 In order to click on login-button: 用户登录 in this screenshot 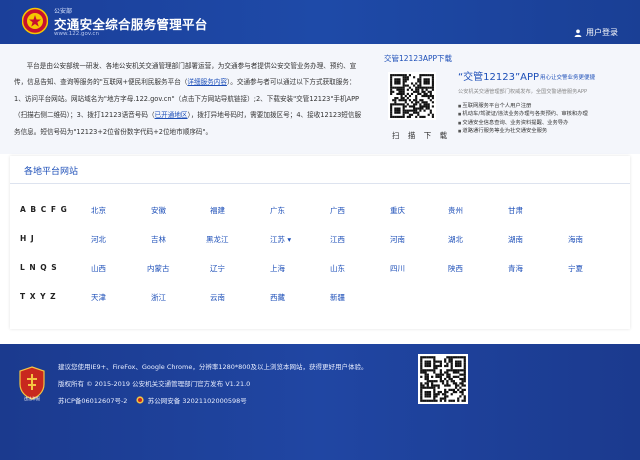, I will do `click(596, 32)`.